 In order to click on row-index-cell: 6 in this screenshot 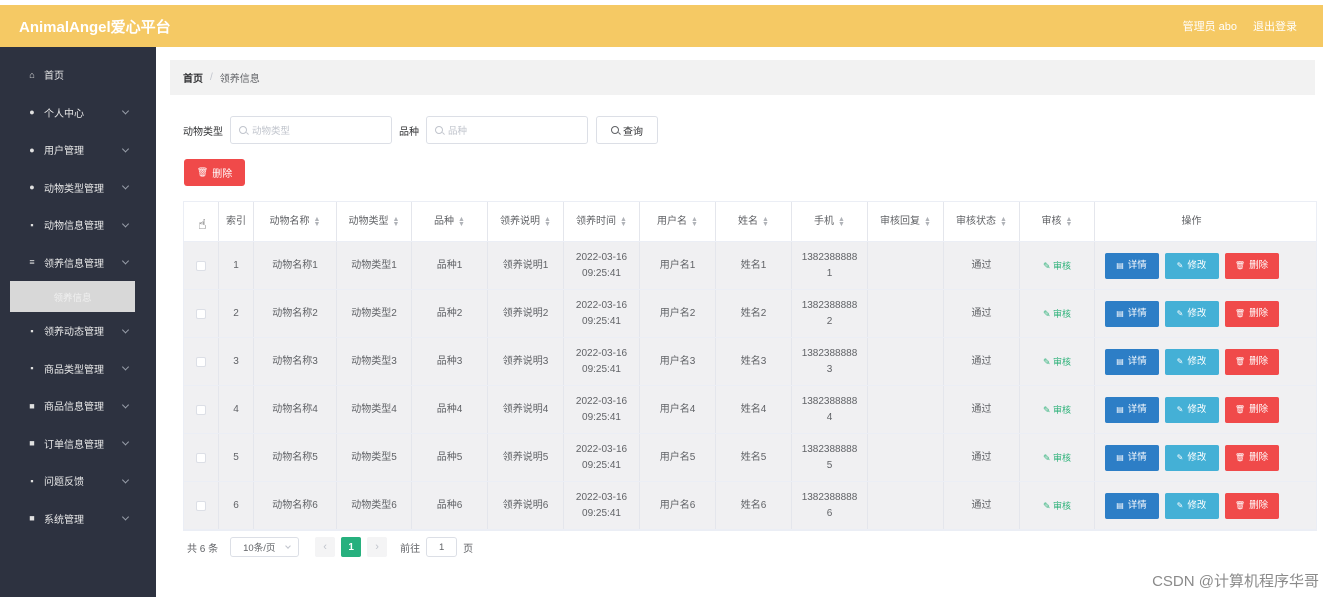, I will do `click(236, 505)`.